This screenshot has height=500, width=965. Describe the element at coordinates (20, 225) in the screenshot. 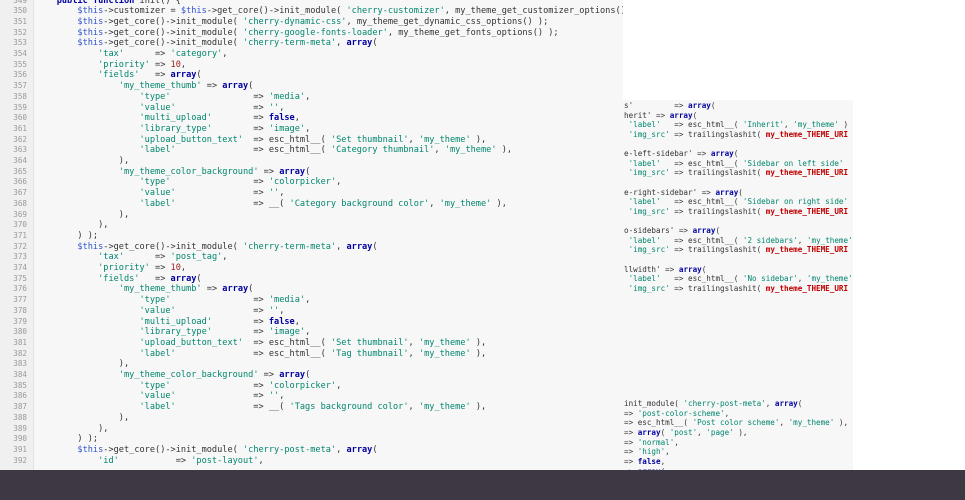

I see `line-number: 370` at that location.